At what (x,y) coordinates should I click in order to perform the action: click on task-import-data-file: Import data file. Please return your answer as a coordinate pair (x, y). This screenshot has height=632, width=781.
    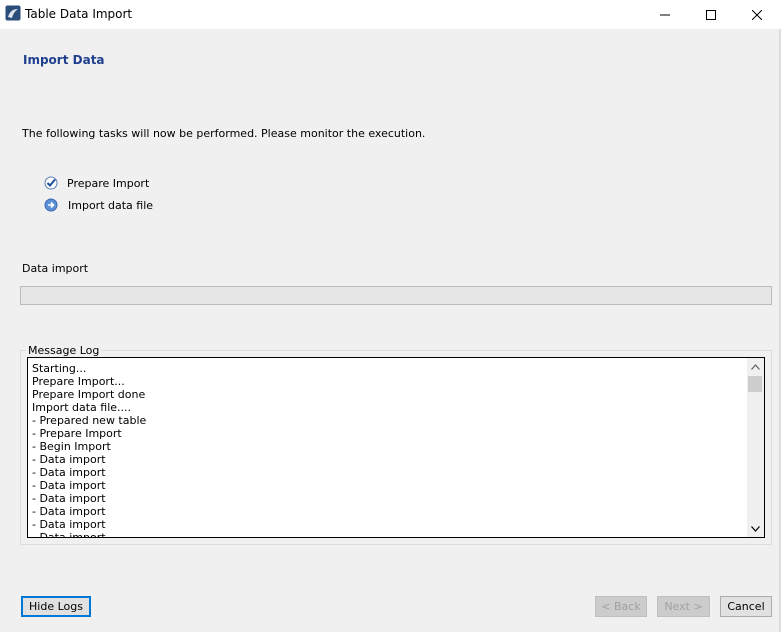
    Looking at the image, I should click on (98, 205).